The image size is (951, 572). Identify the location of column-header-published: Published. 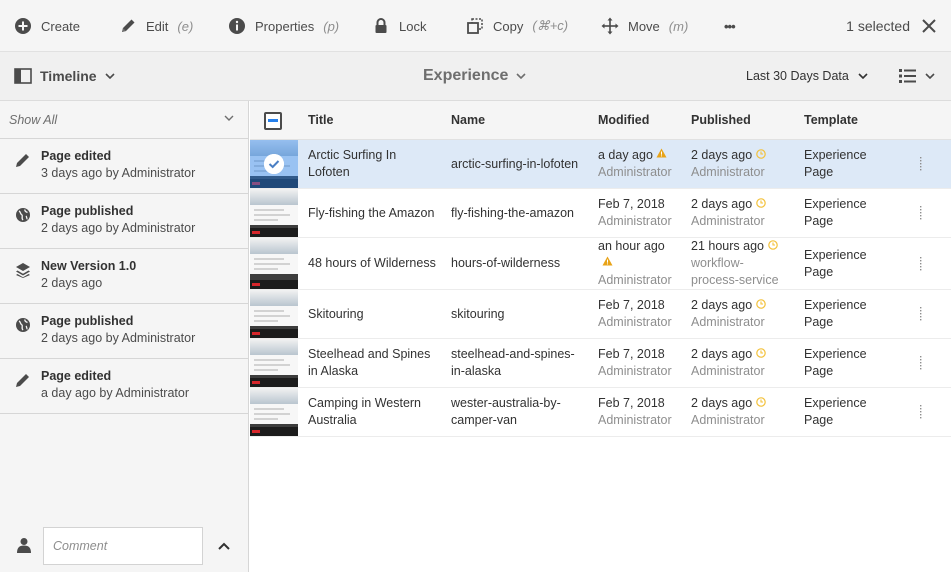
(721, 120).